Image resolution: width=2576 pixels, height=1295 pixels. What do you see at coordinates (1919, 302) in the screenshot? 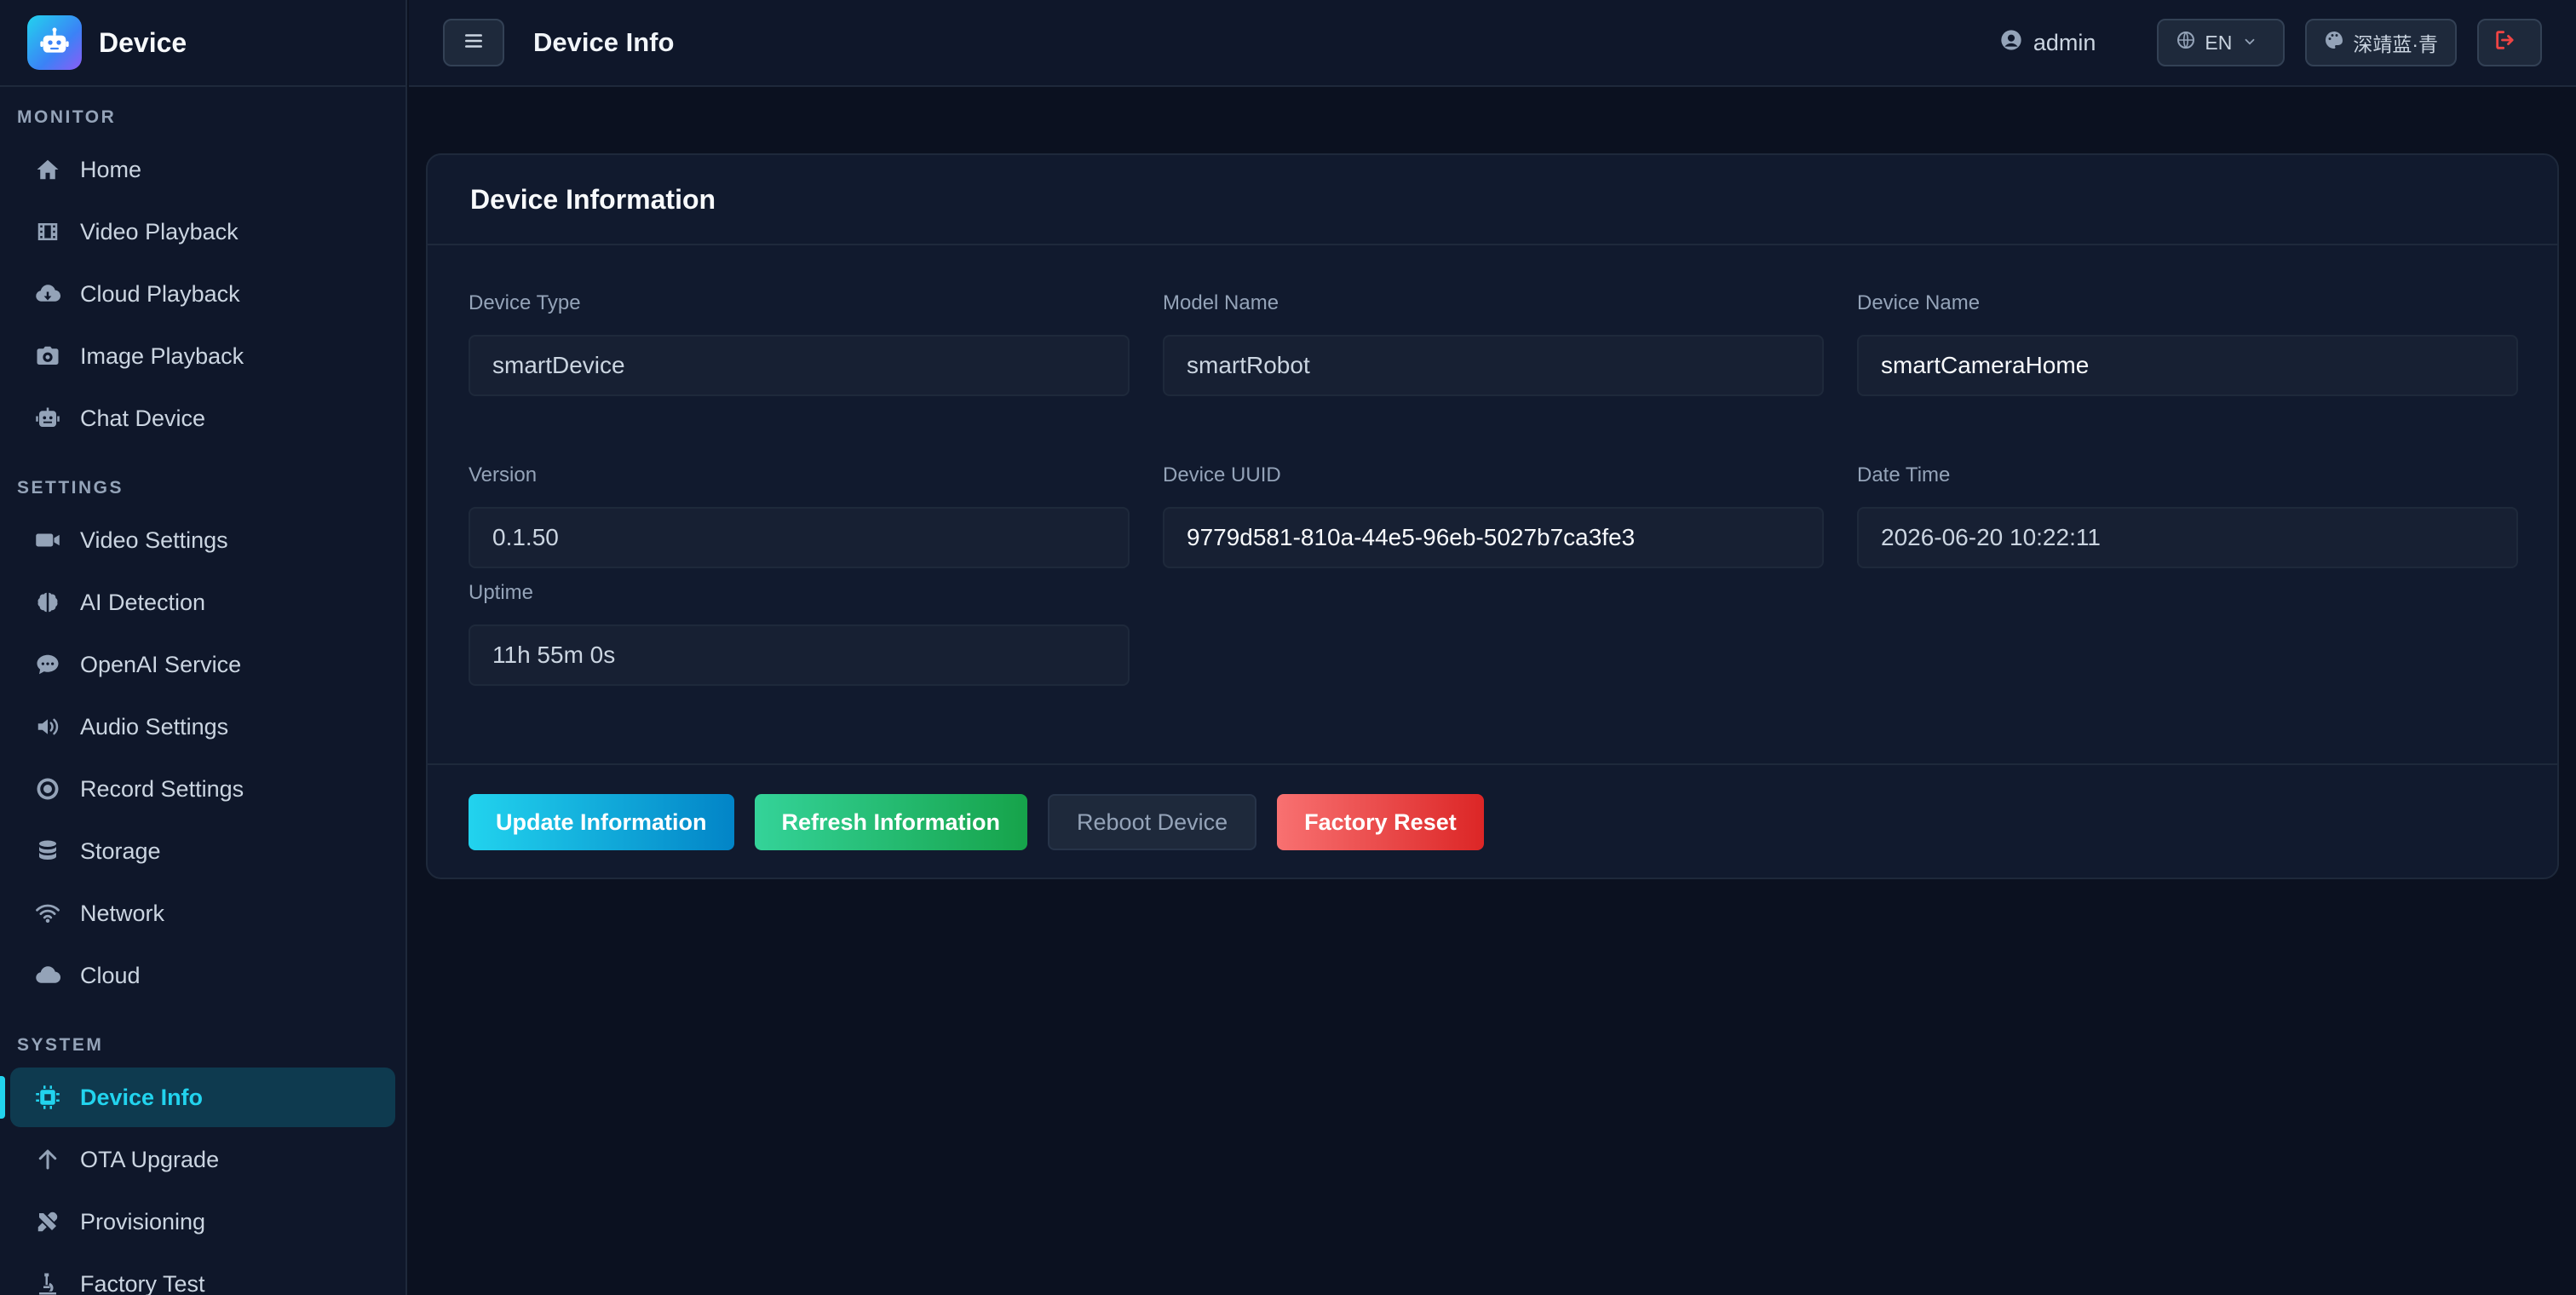
I see `device-name-label: Device Name` at bounding box center [1919, 302].